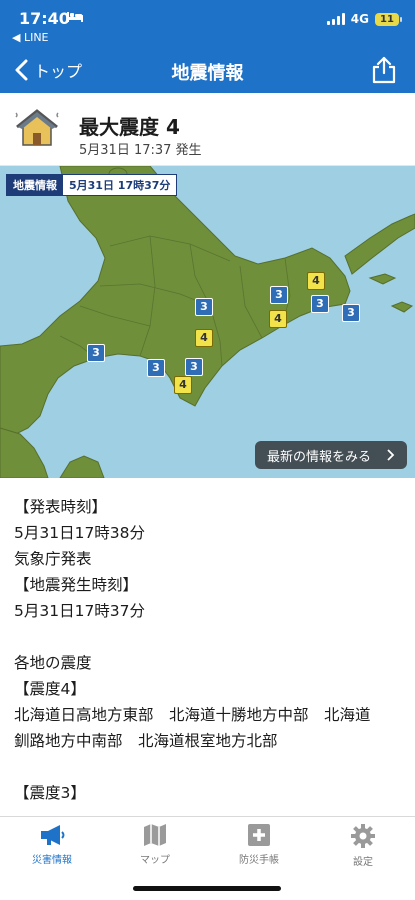 This screenshot has width=415, height=900. I want to click on megaphone-icon, so click(53, 835).